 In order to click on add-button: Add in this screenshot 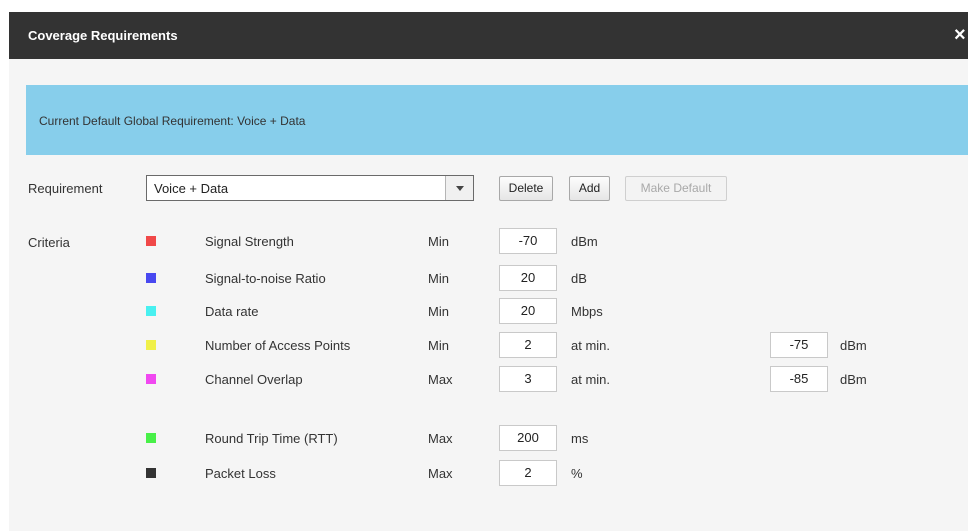, I will do `click(589, 188)`.